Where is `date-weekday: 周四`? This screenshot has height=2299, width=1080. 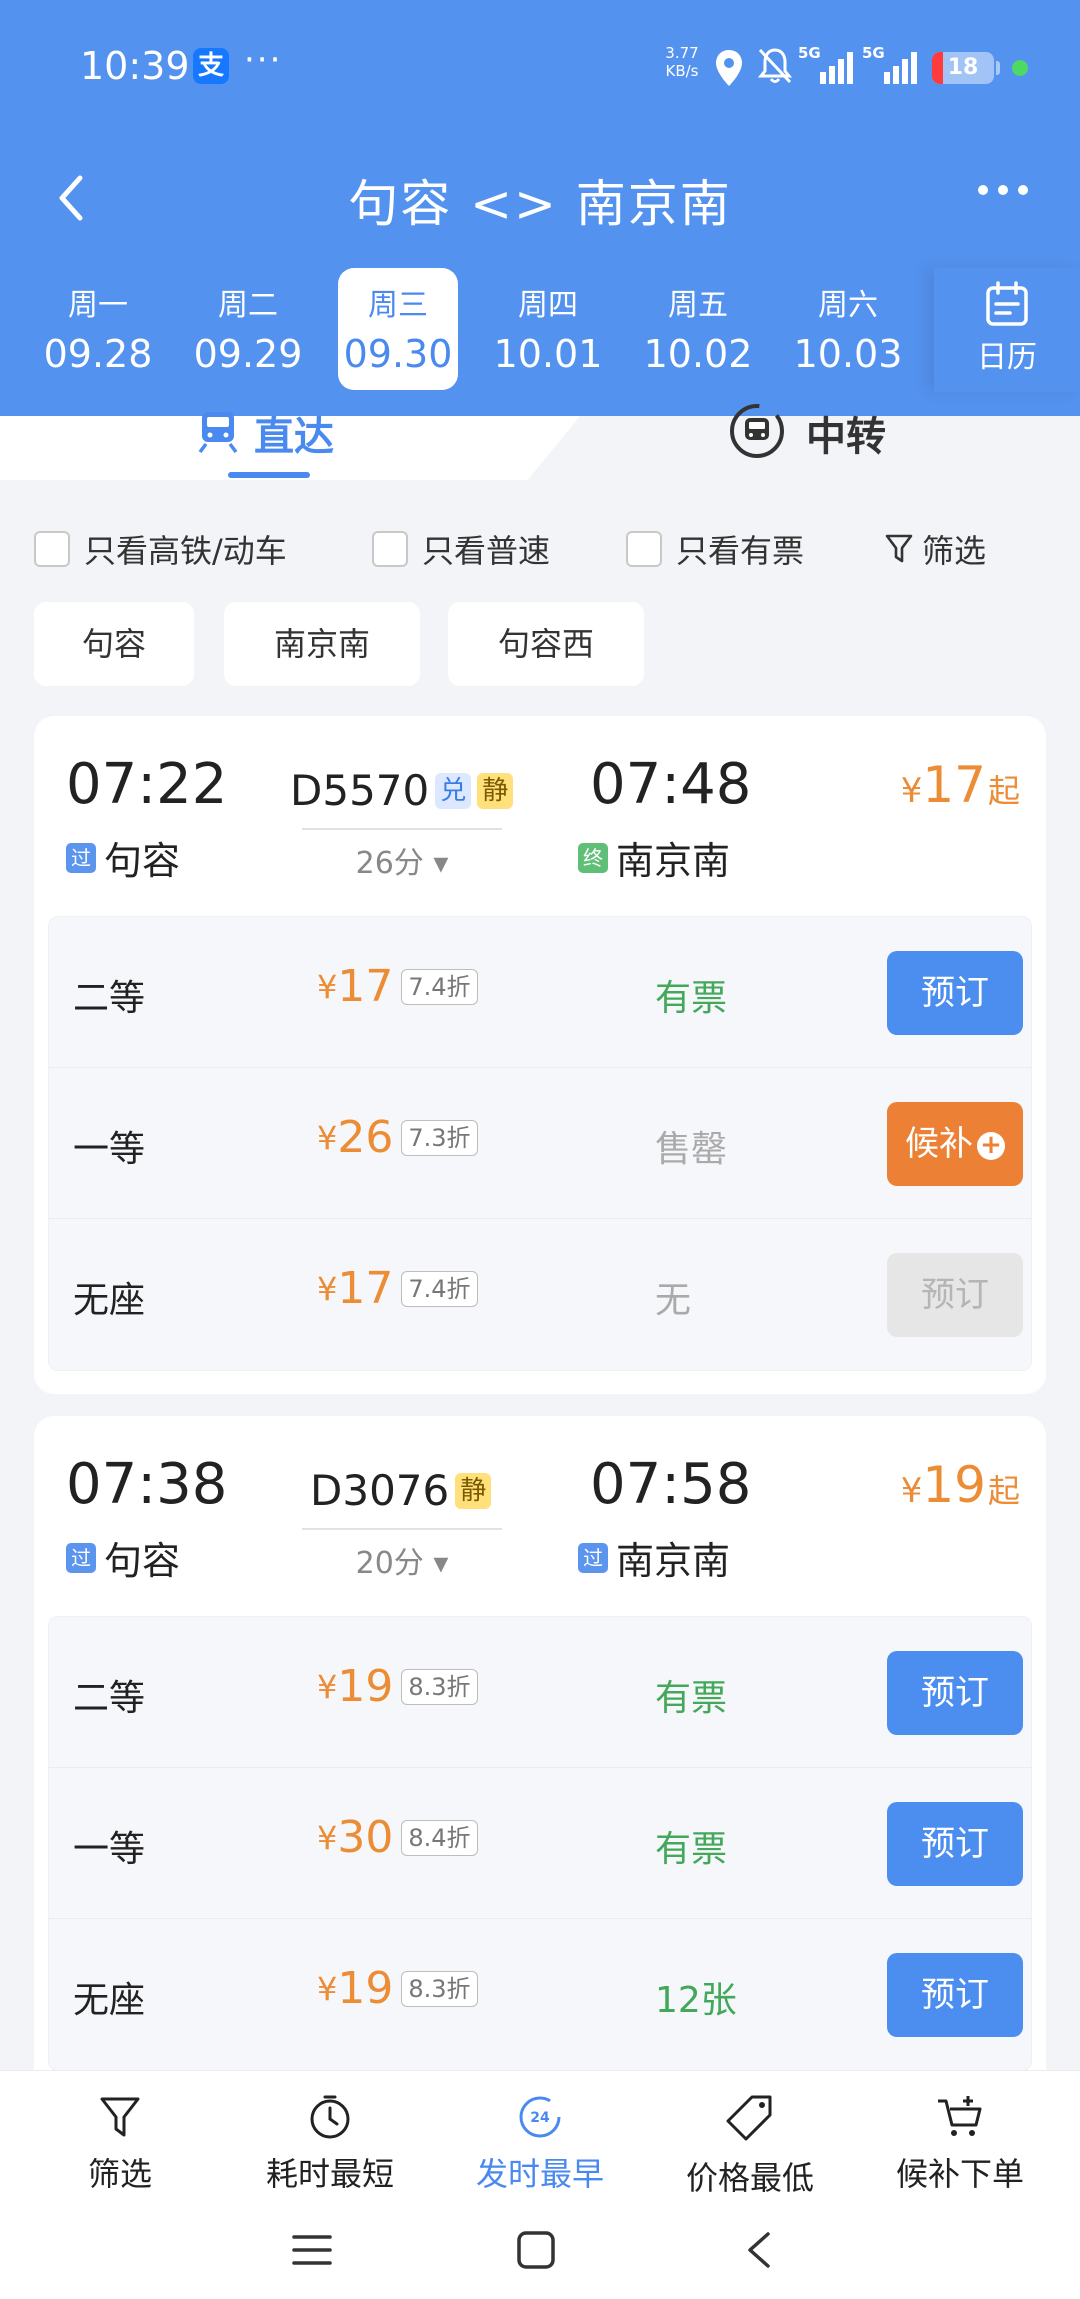 date-weekday: 周四 is located at coordinates (548, 305).